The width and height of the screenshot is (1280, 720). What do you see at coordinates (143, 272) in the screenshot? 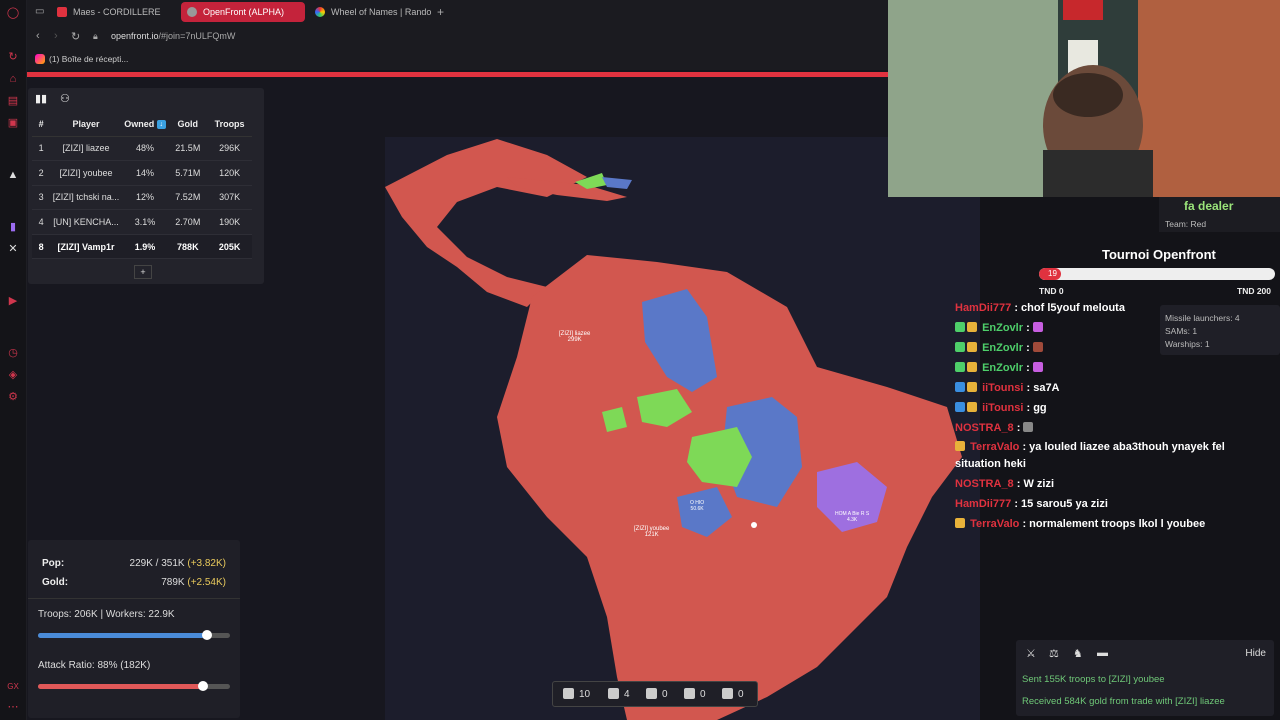
I see `expand-leaderboard-button: +` at bounding box center [143, 272].